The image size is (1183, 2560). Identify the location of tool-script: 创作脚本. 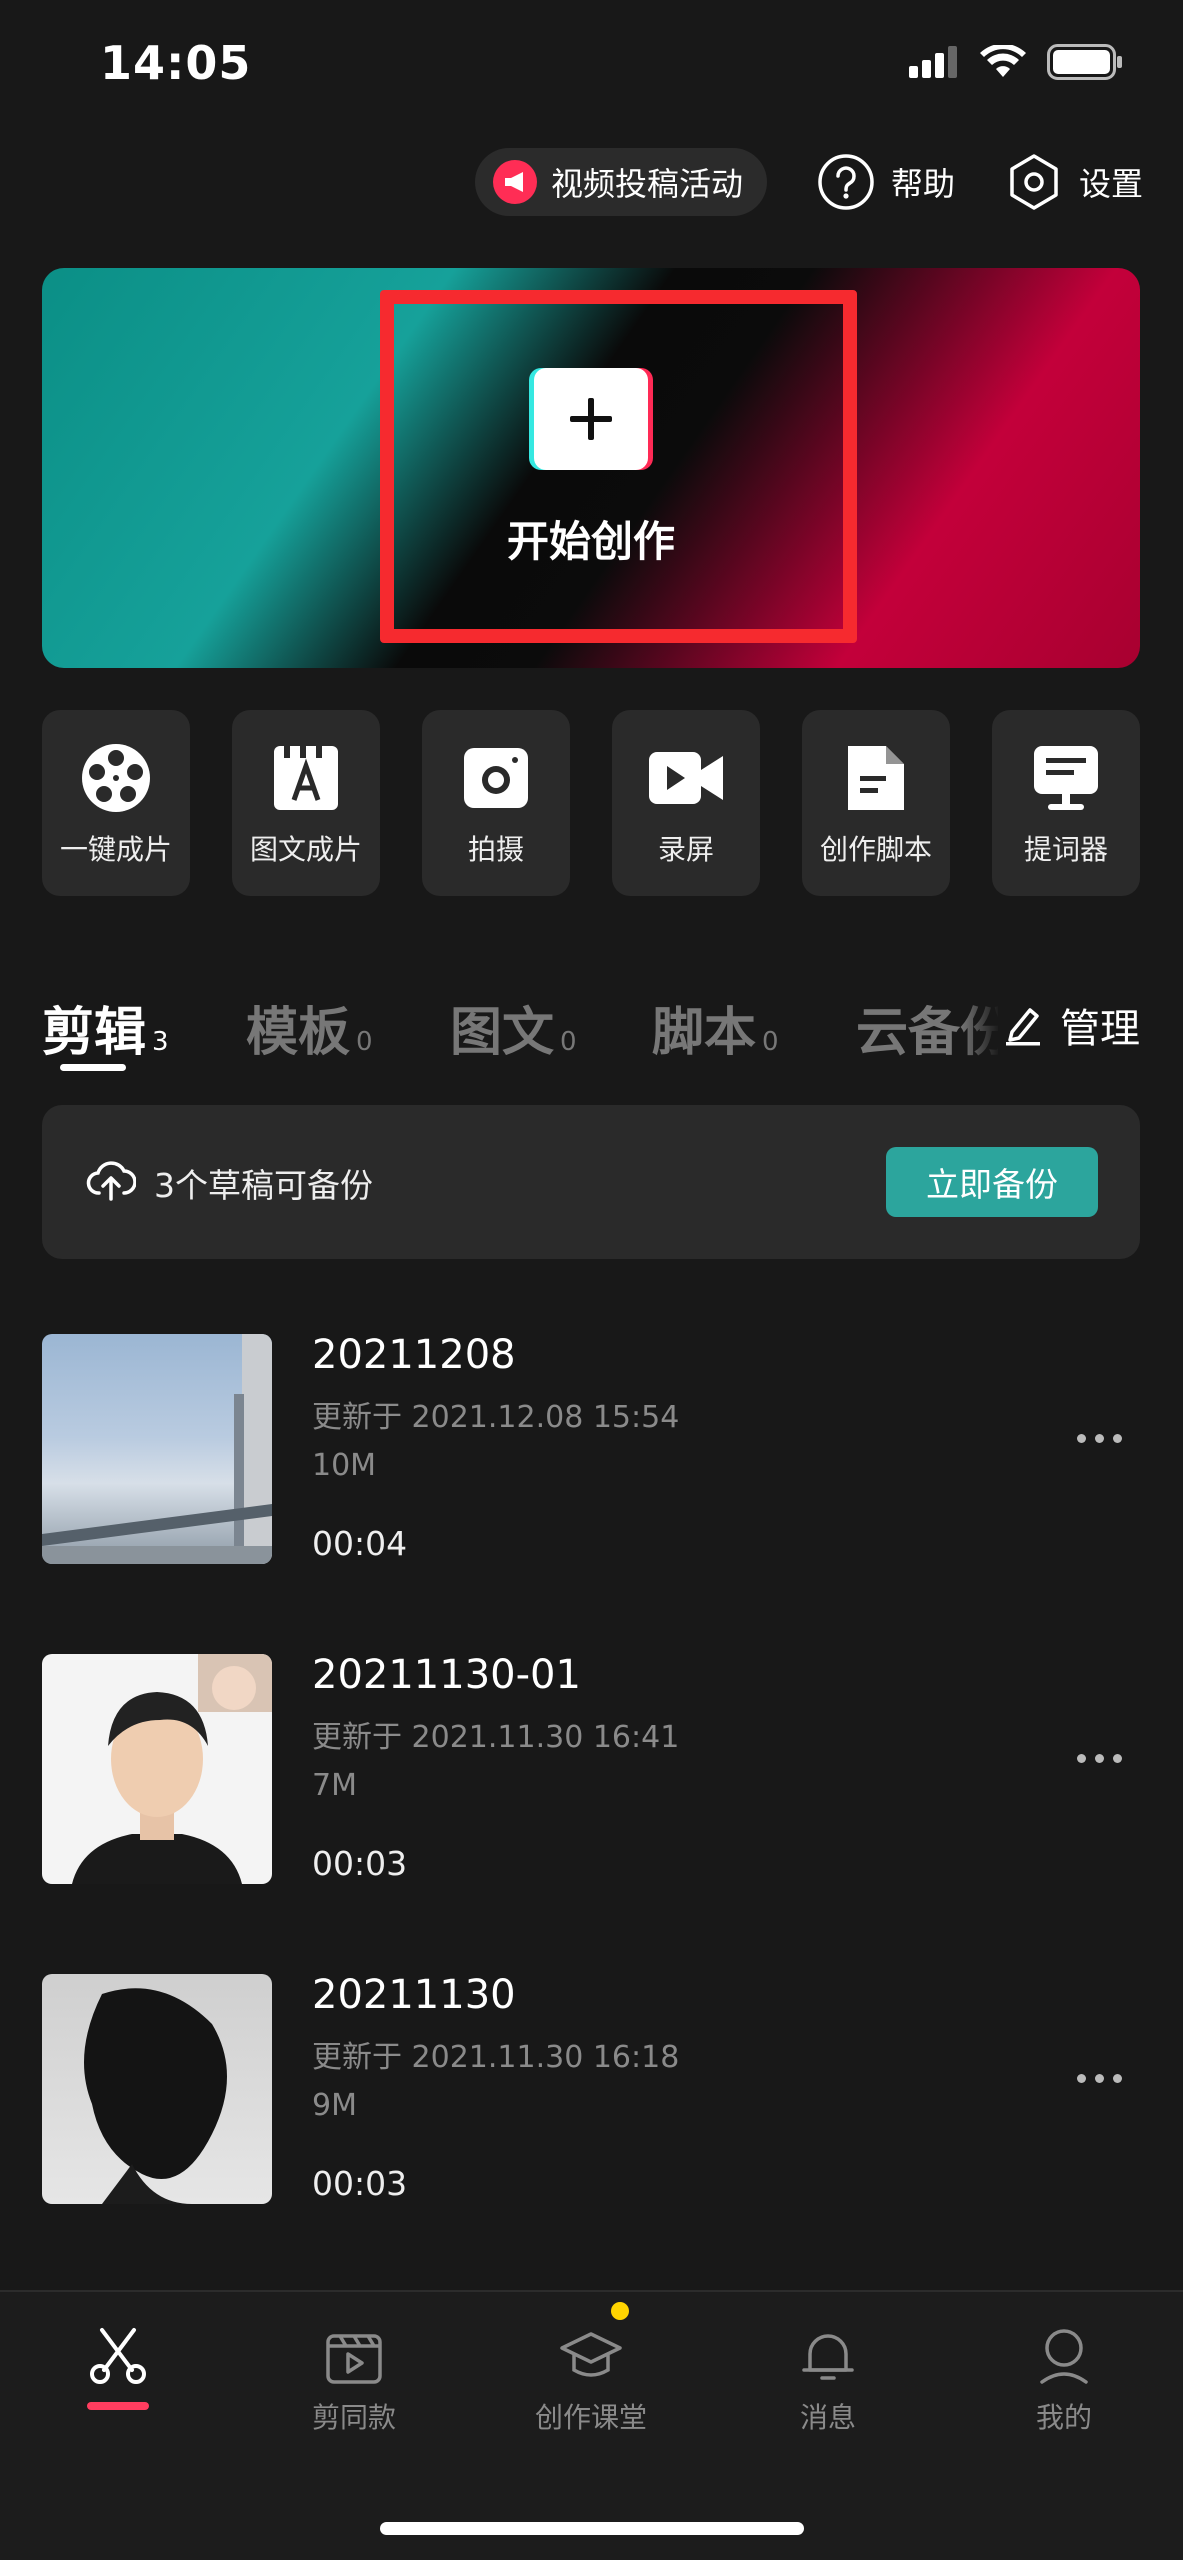
(876, 803).